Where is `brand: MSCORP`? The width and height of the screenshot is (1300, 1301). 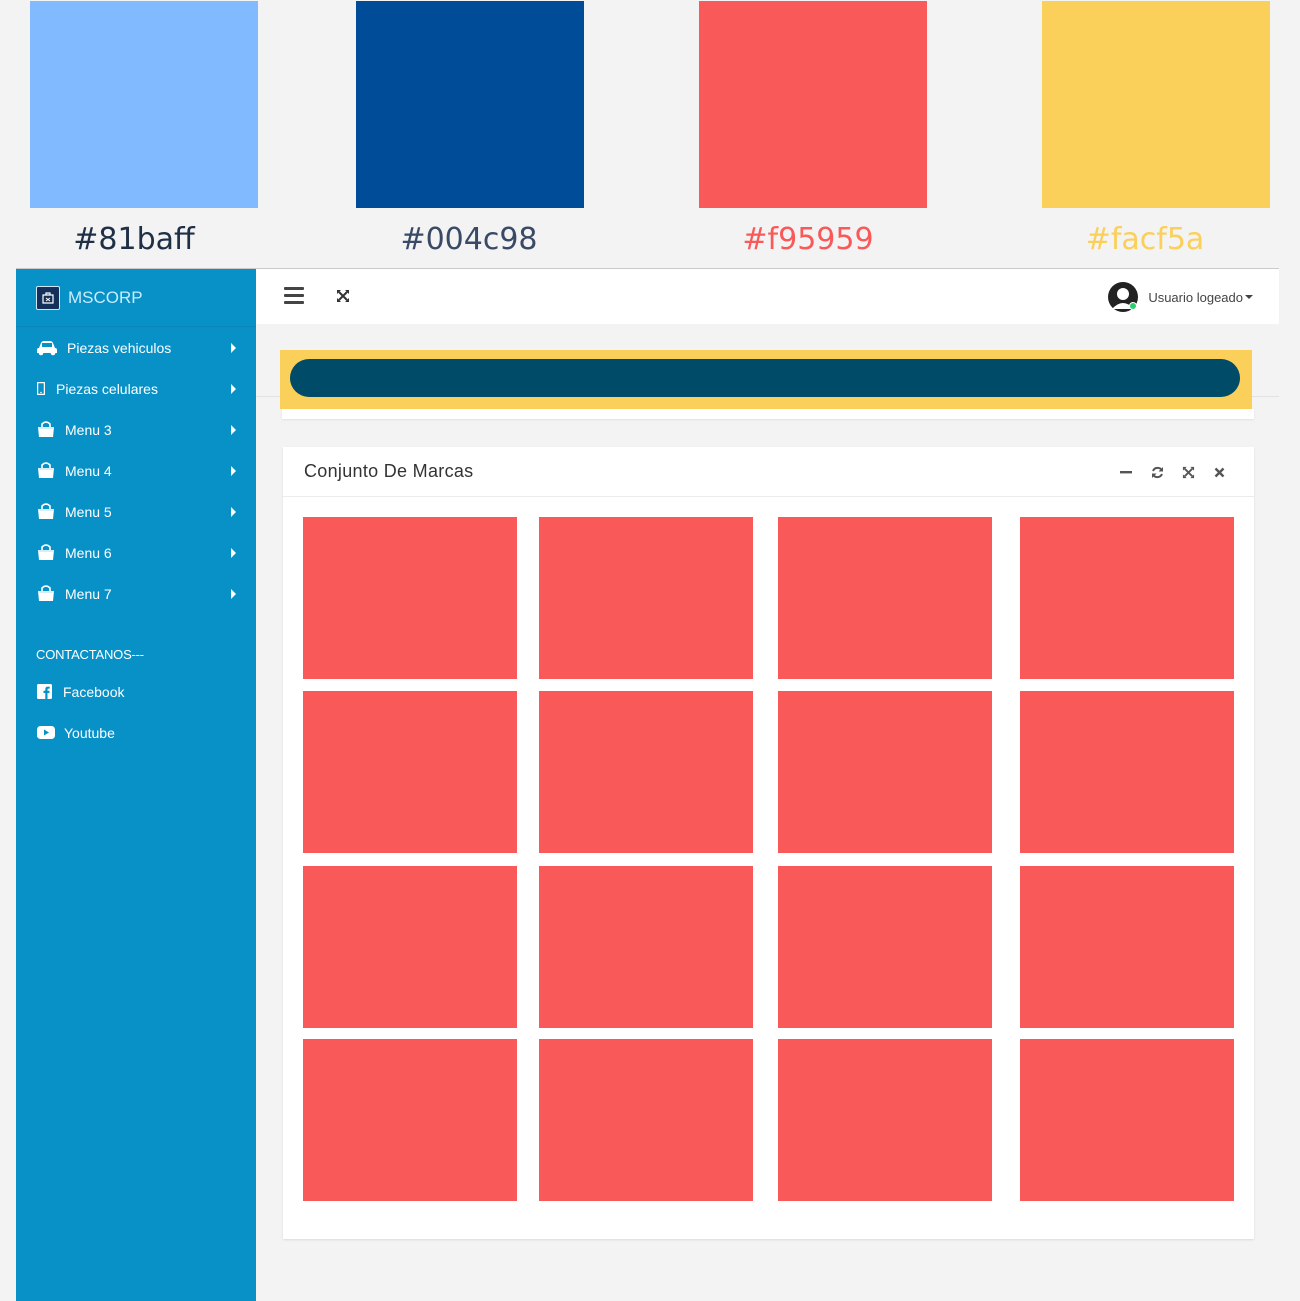
brand: MSCORP is located at coordinates (136, 298).